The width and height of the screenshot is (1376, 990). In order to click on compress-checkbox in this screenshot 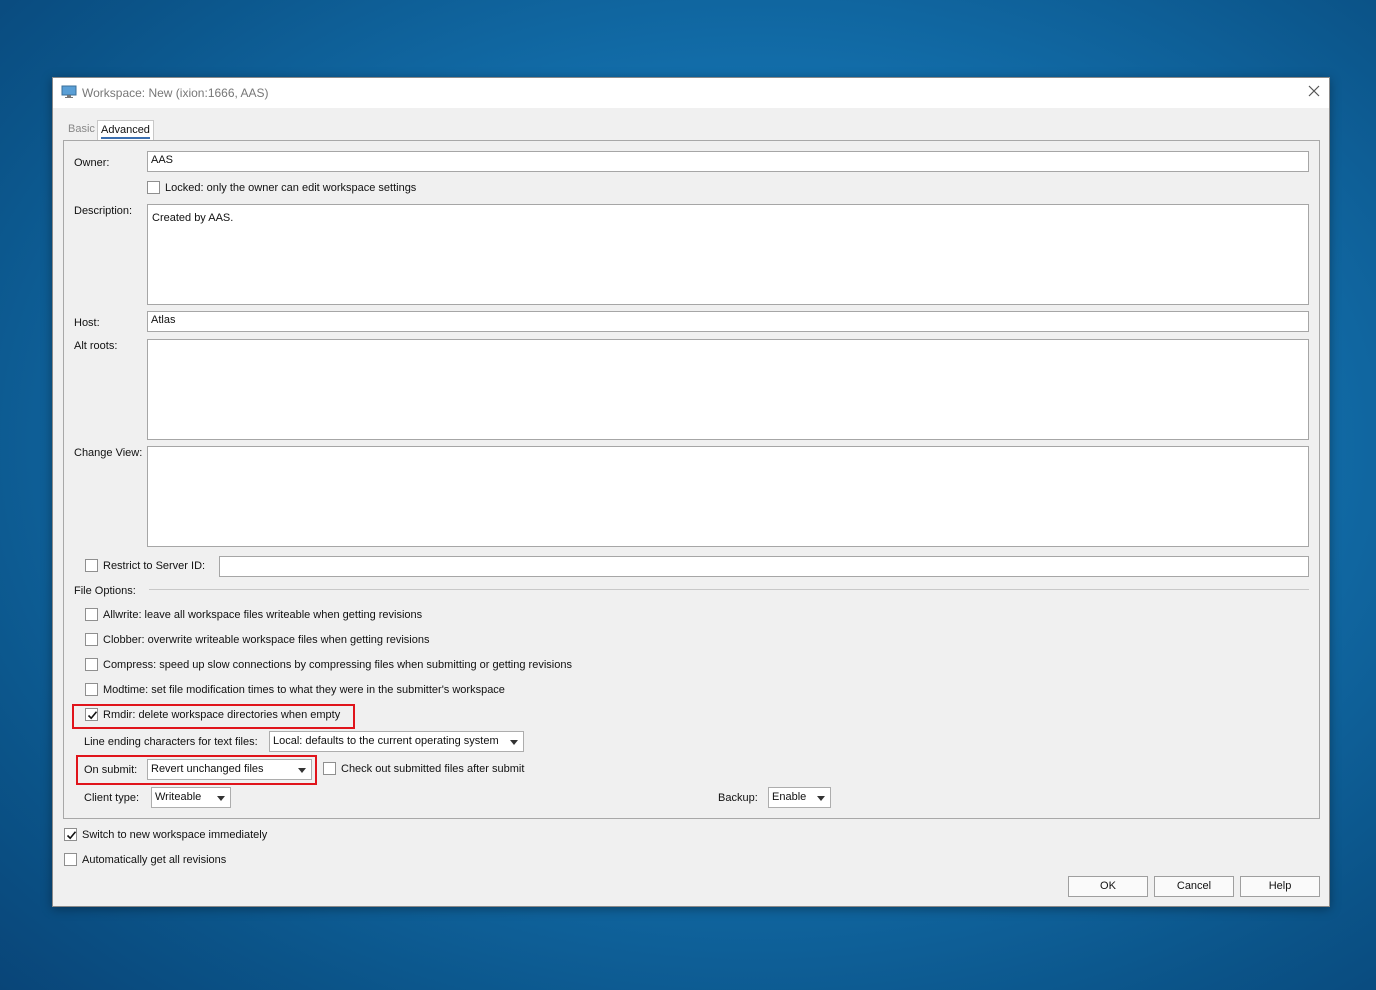, I will do `click(91, 664)`.